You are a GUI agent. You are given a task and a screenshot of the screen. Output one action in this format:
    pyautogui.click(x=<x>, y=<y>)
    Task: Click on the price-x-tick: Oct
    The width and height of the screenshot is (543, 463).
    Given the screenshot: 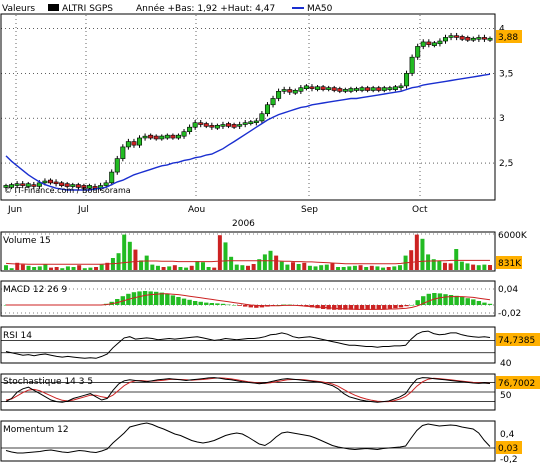 What is the action you would take?
    pyautogui.click(x=420, y=210)
    